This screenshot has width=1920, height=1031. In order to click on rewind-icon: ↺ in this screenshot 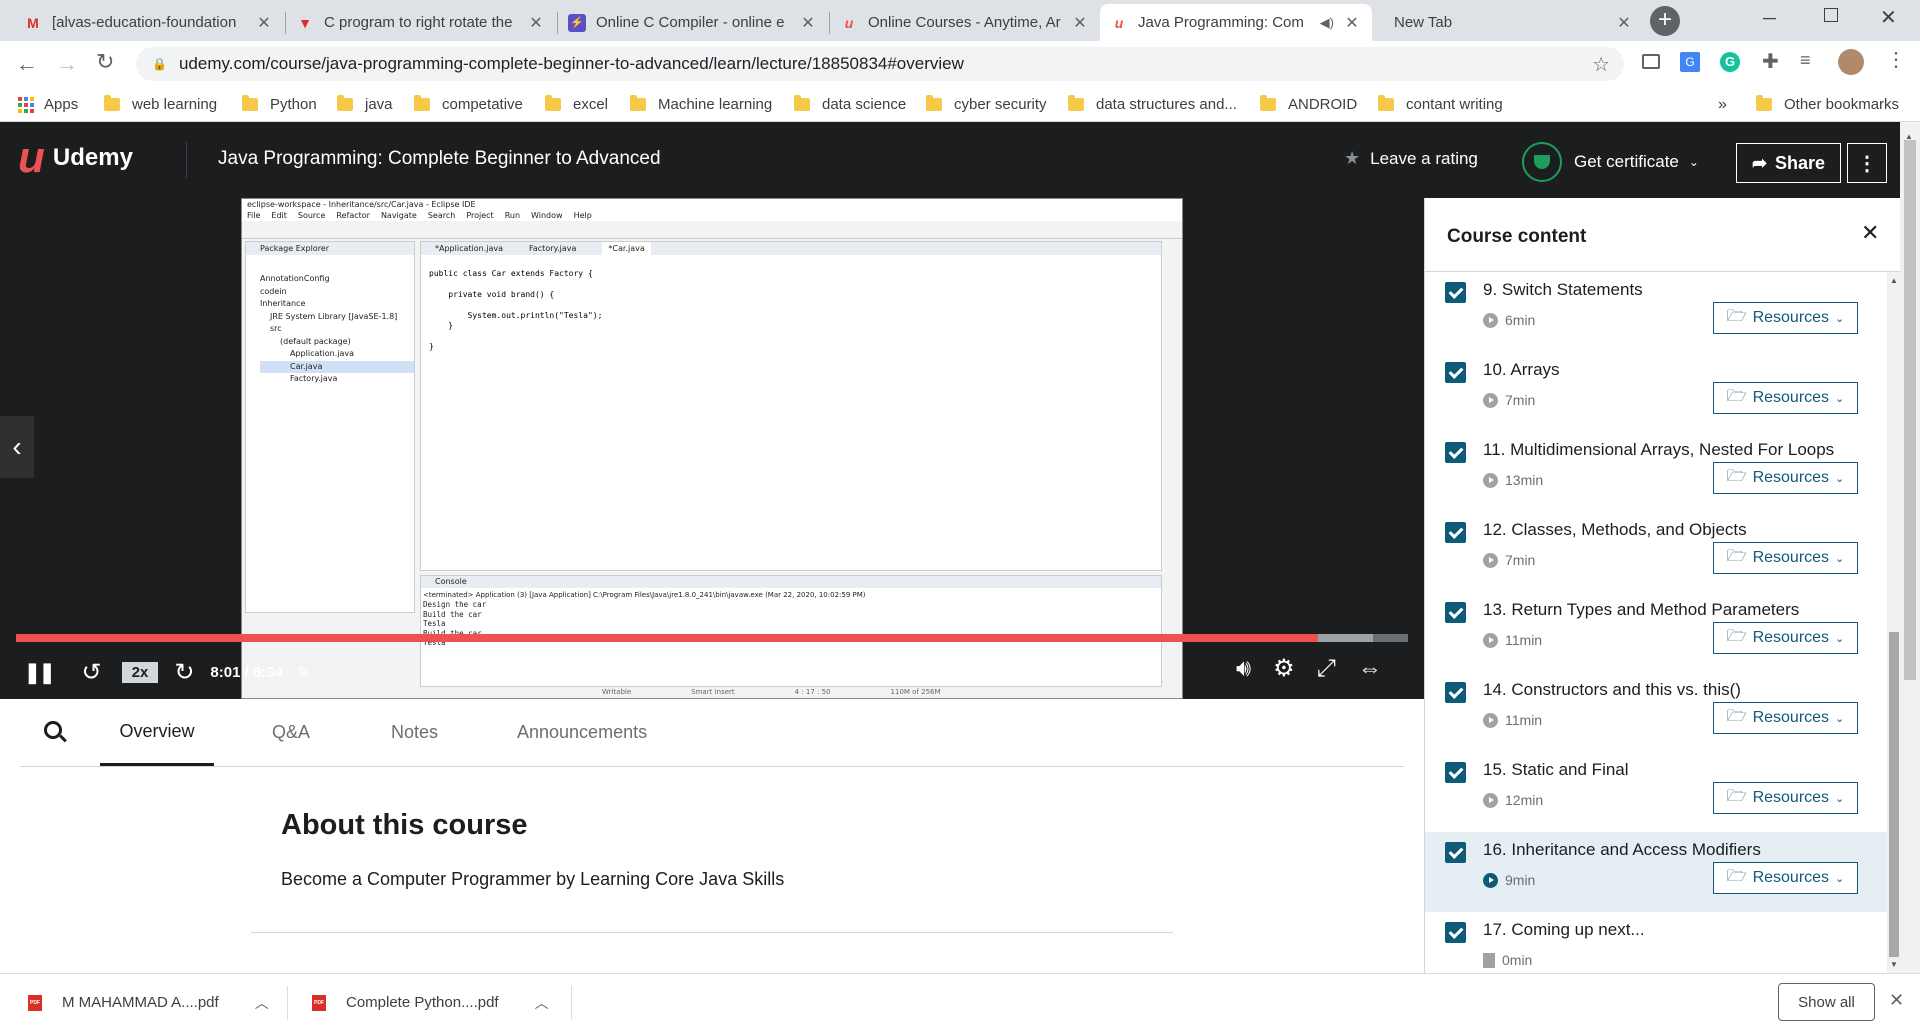, I will do `click(92, 672)`.